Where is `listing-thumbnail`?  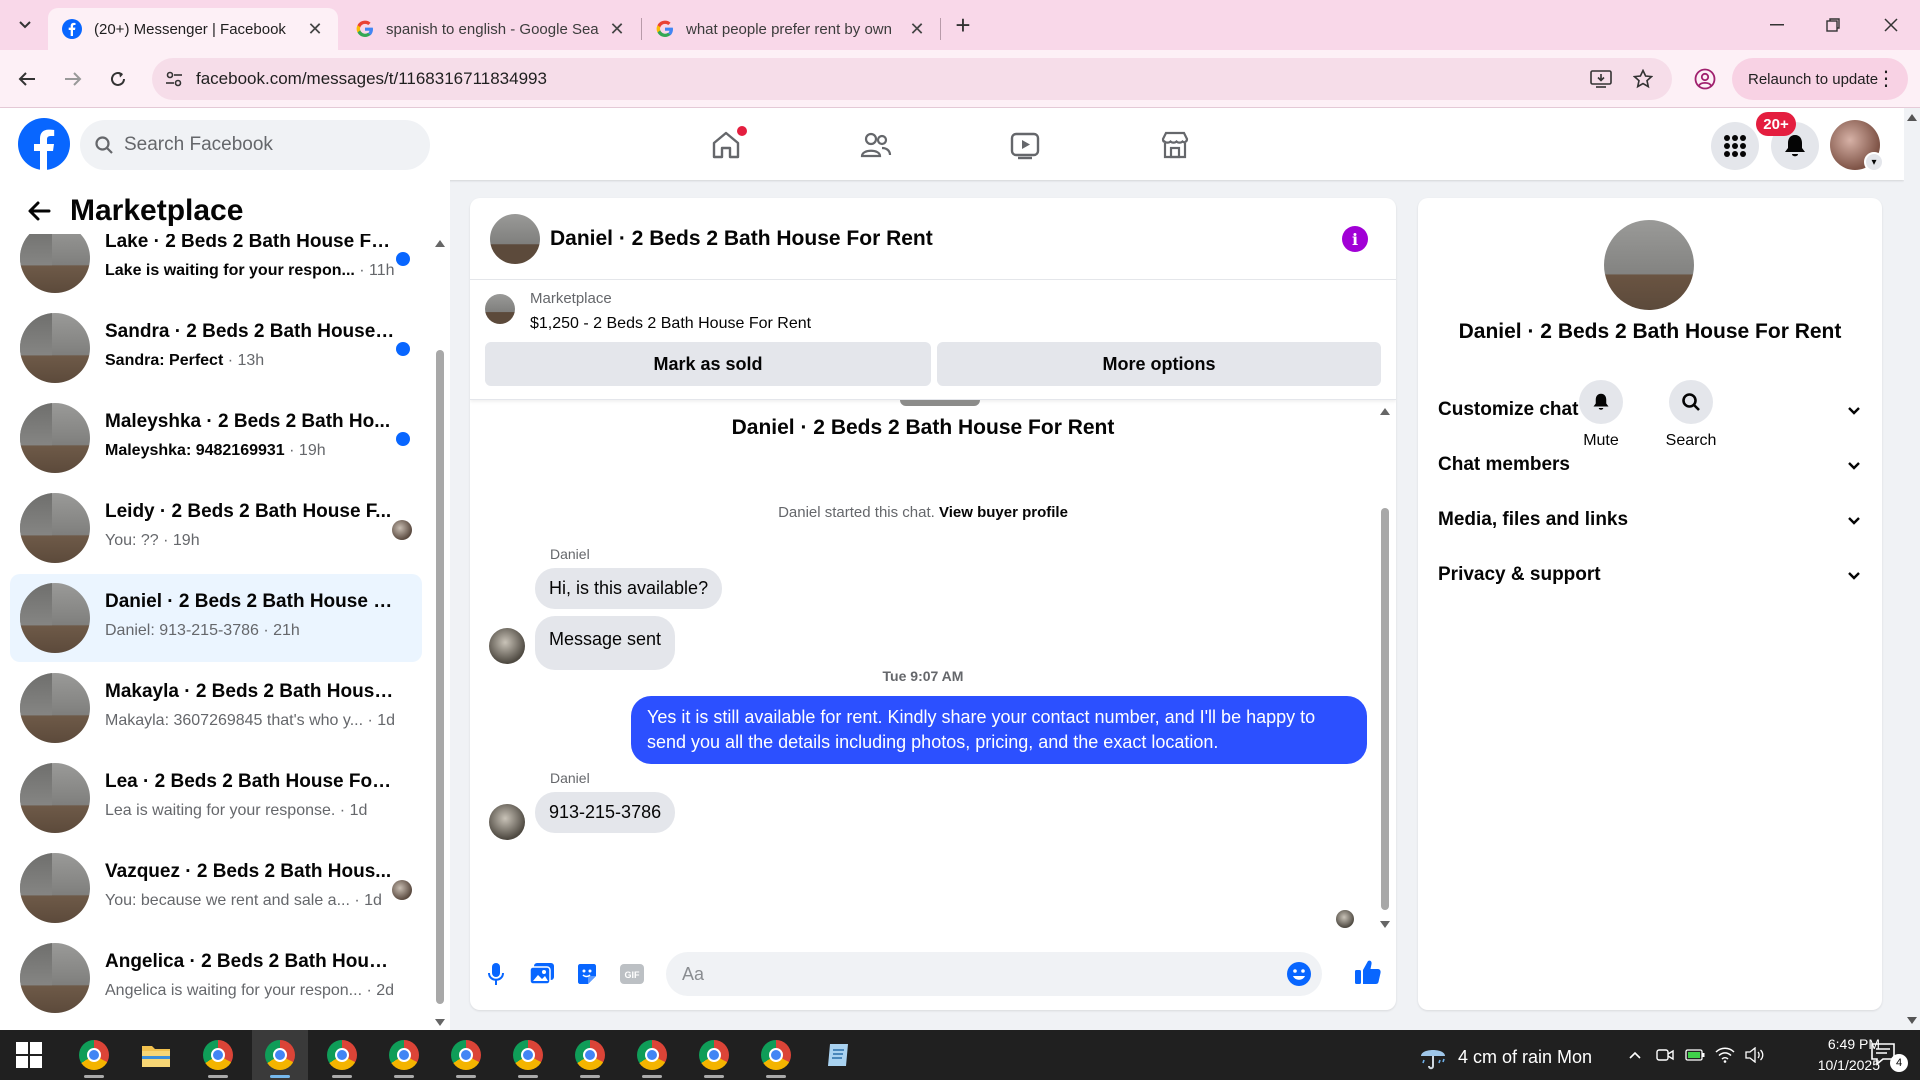
listing-thumbnail is located at coordinates (500, 309).